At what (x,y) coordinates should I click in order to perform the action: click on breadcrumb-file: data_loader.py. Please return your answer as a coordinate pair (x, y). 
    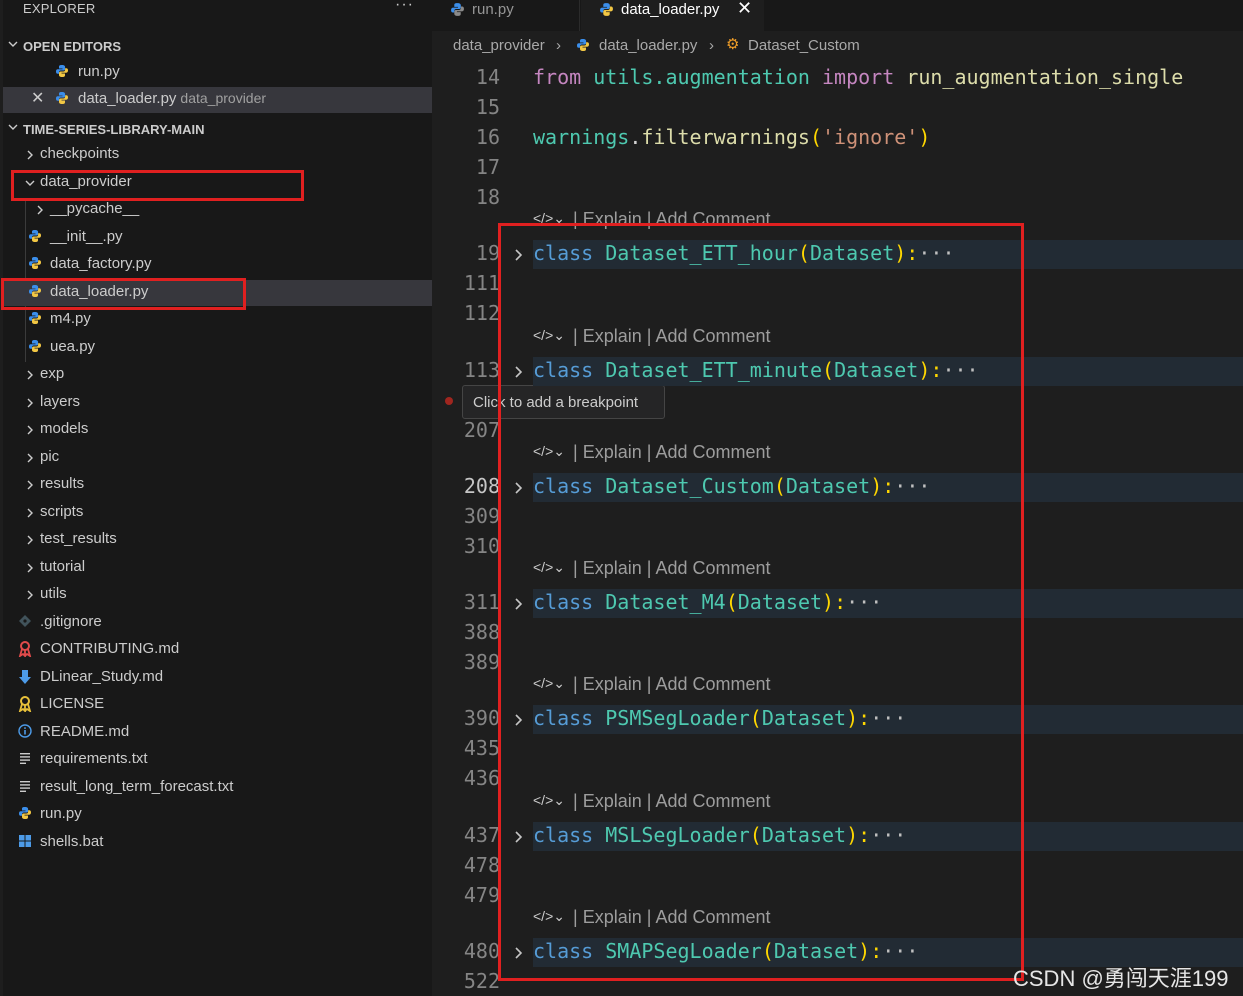
    Looking at the image, I should click on (648, 45).